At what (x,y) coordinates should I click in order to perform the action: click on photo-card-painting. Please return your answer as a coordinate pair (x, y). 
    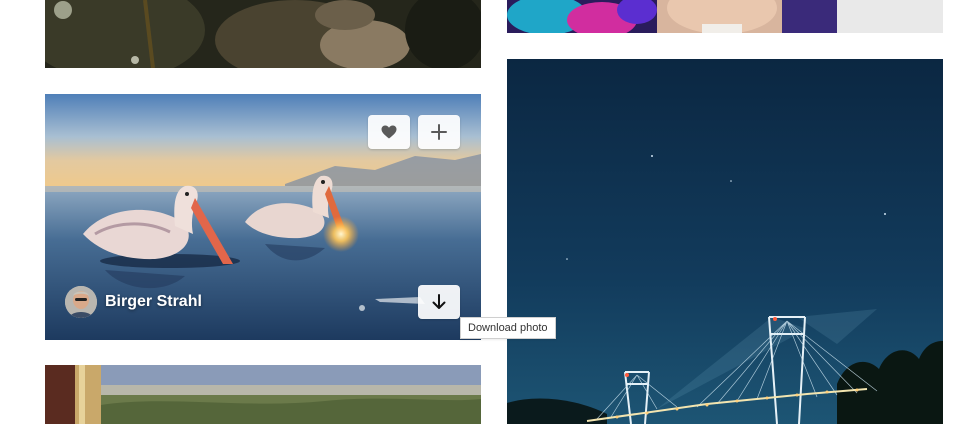
    Looking at the image, I should click on (263, 394).